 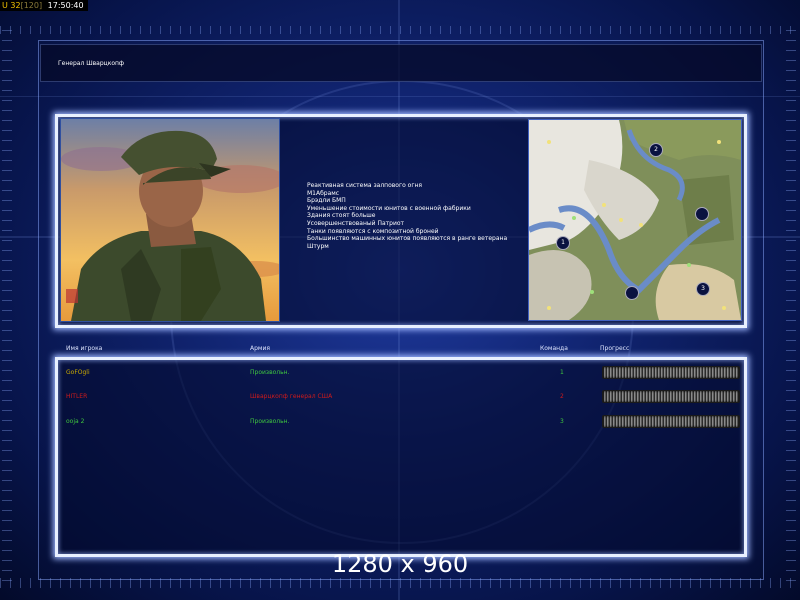 What do you see at coordinates (291, 396) in the screenshot?
I see `player-army: Шварцкопф генерал США` at bounding box center [291, 396].